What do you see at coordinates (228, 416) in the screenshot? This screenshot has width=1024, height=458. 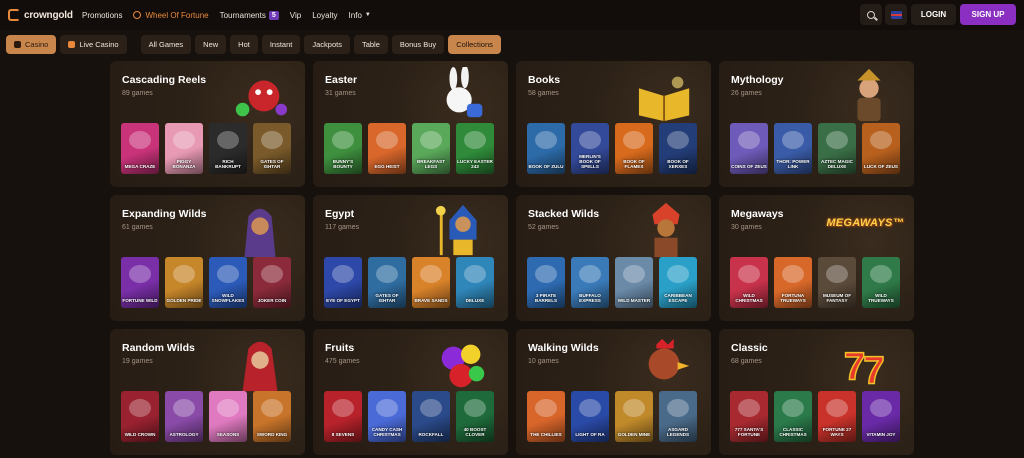 I see `game-thumbnail: SEASONS` at bounding box center [228, 416].